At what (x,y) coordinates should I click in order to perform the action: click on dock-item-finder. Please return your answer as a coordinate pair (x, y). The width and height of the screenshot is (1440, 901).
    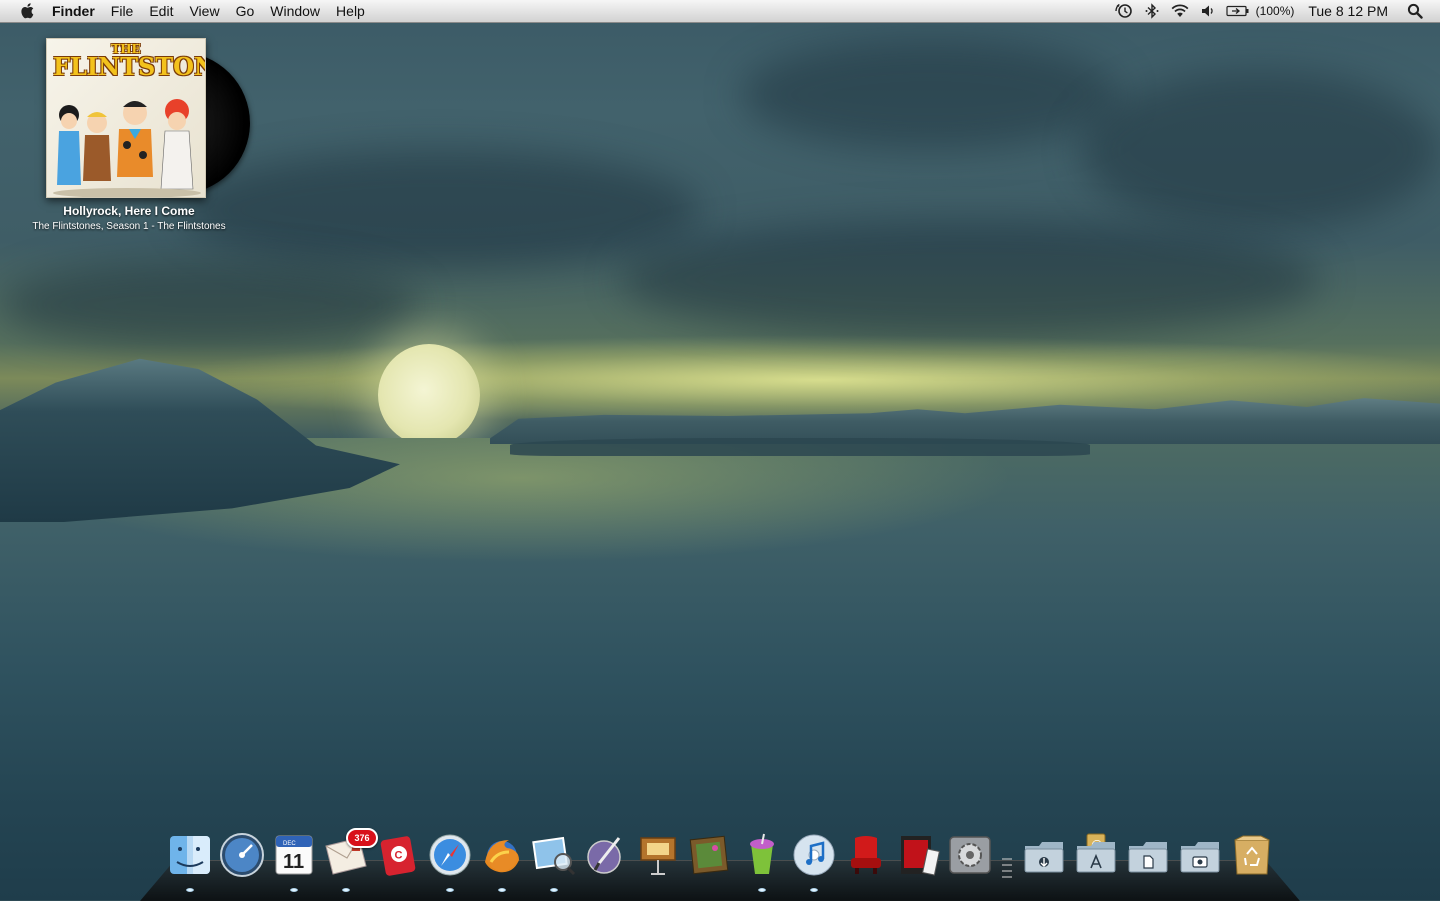
    Looking at the image, I should click on (190, 864).